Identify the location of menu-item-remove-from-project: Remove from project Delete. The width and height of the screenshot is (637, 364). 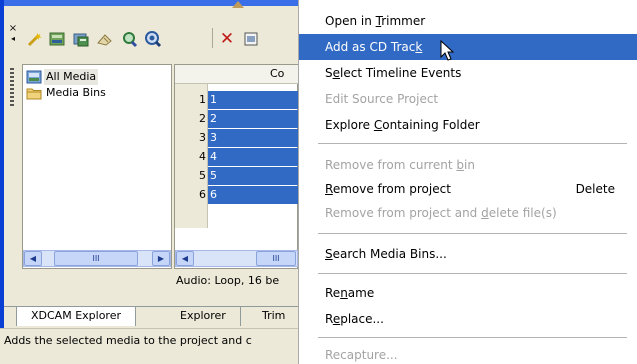
(468, 189).